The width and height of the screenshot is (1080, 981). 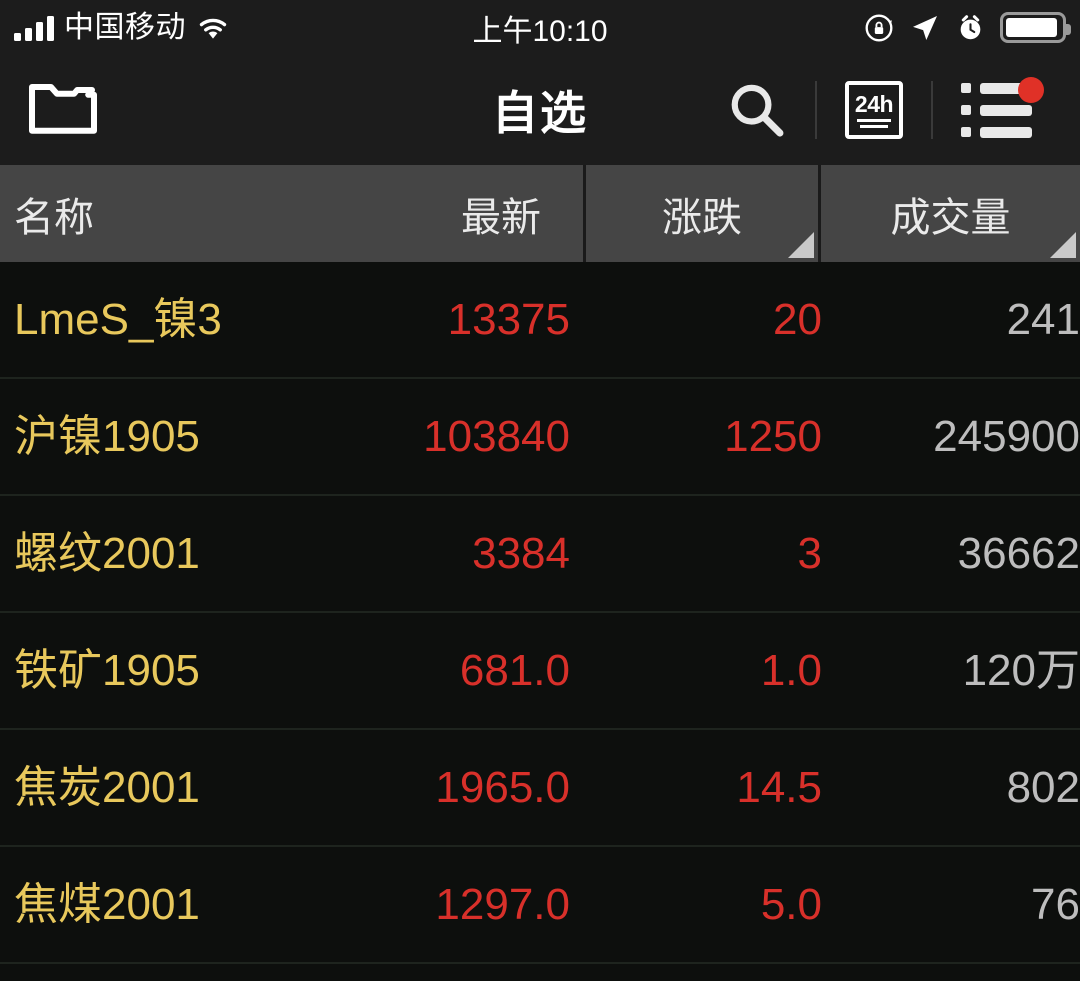 What do you see at coordinates (1021, 670) in the screenshot?
I see `cell-volume: 120万` at bounding box center [1021, 670].